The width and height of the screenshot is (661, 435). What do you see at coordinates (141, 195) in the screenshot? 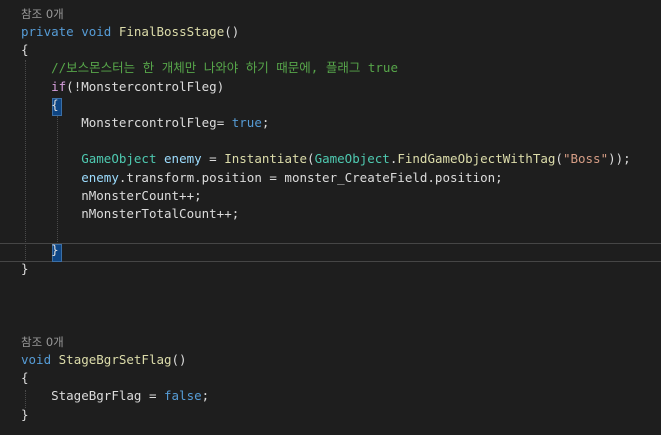
I see `code-token: nMonsterCount++;` at bounding box center [141, 195].